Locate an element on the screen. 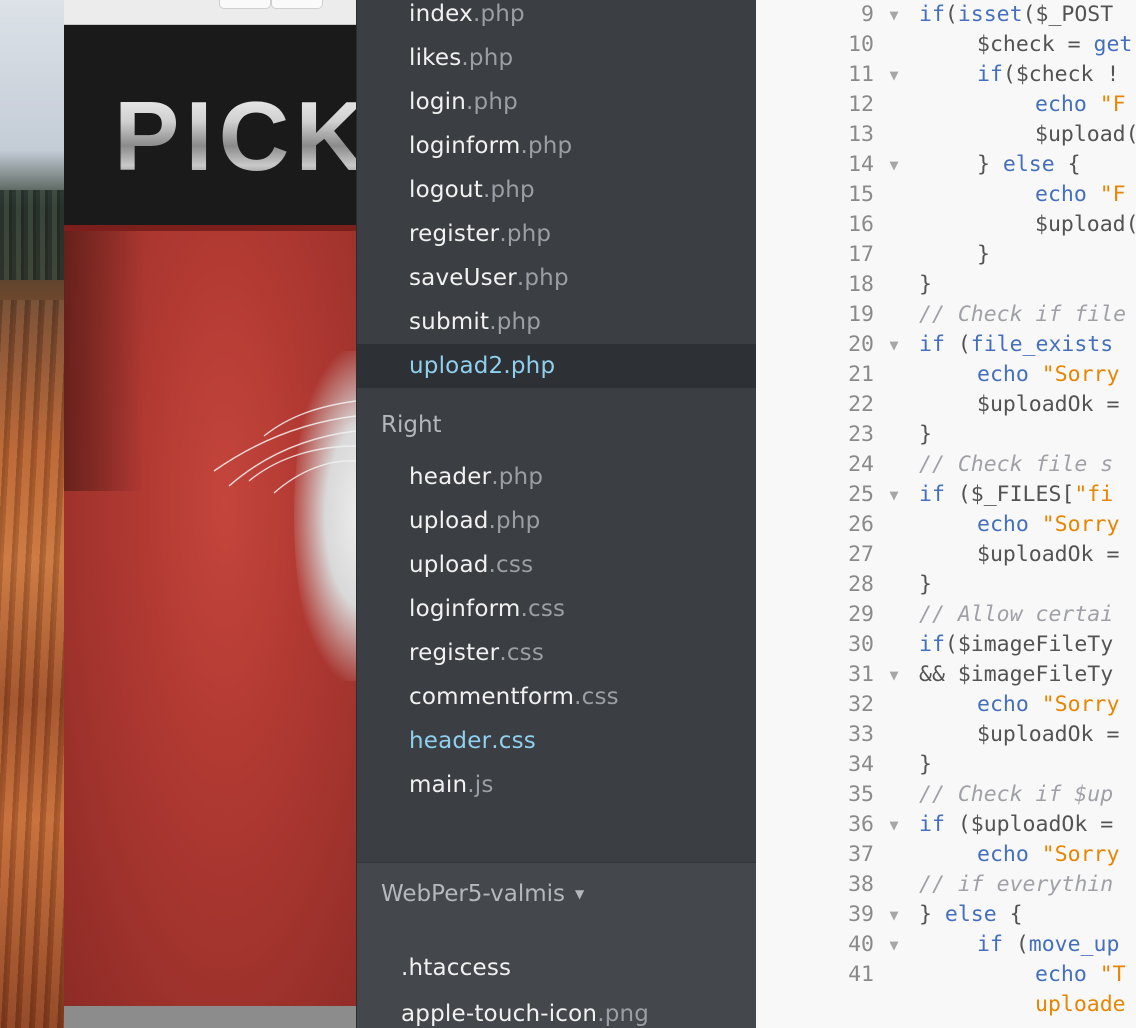  code-line: 37 echo "Sorry is located at coordinates (946, 855).